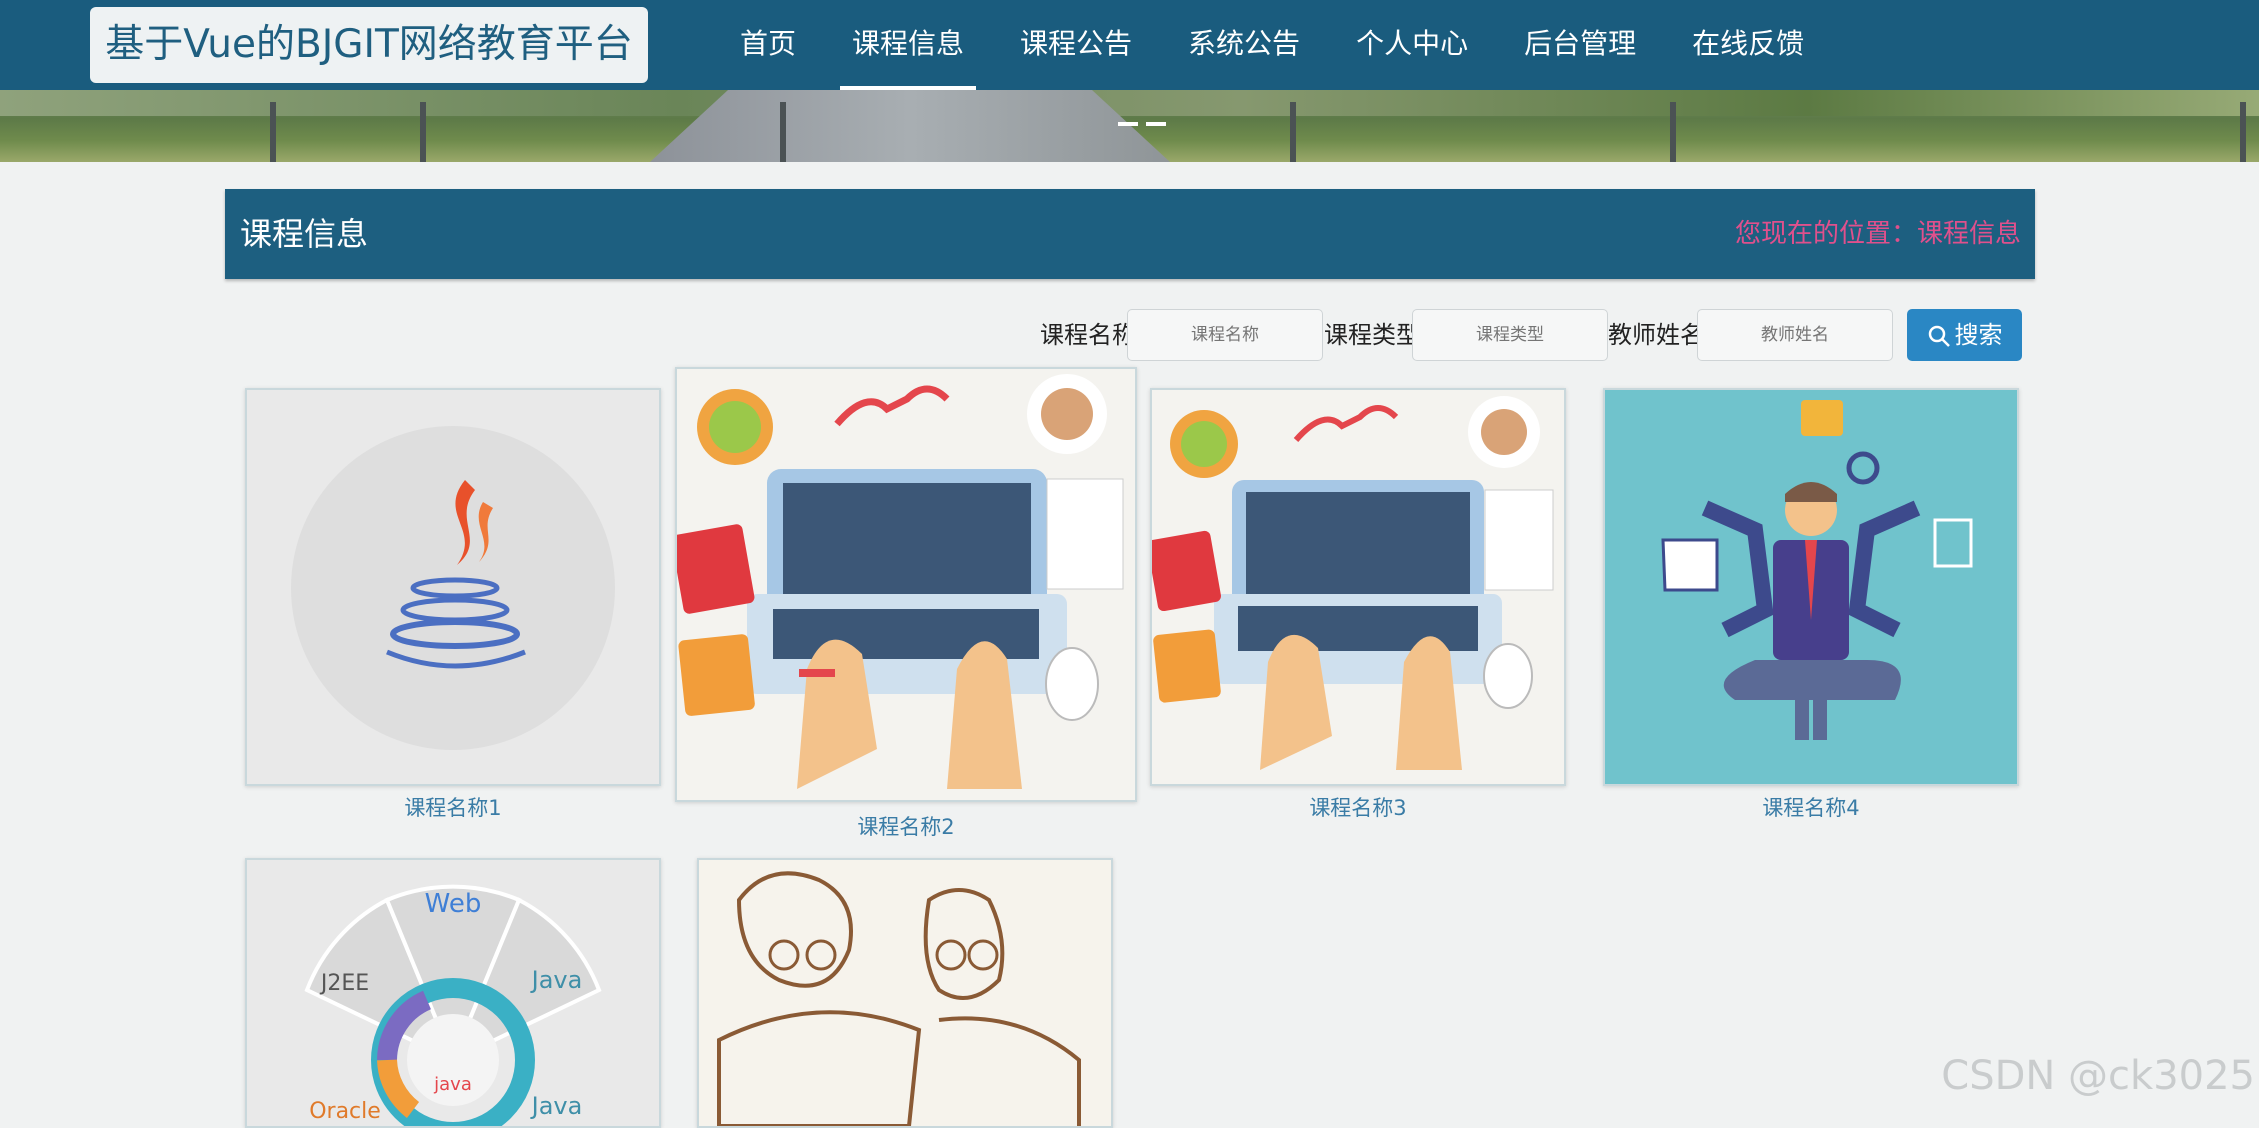  I want to click on course-type-label: 课程类型, so click(1372, 335).